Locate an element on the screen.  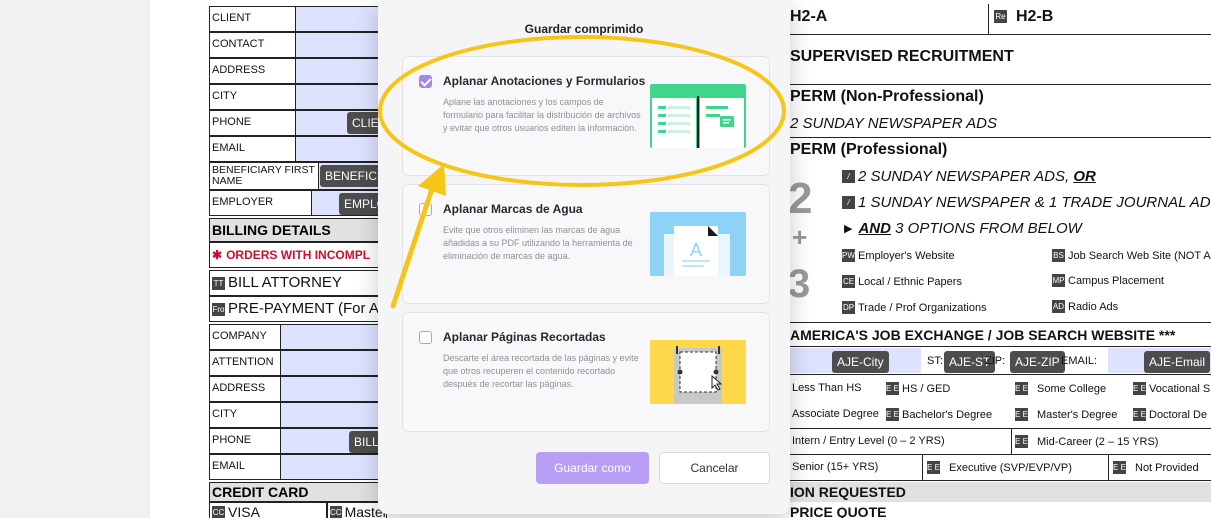
label-billing-phone: PHONE is located at coordinates (245, 441).